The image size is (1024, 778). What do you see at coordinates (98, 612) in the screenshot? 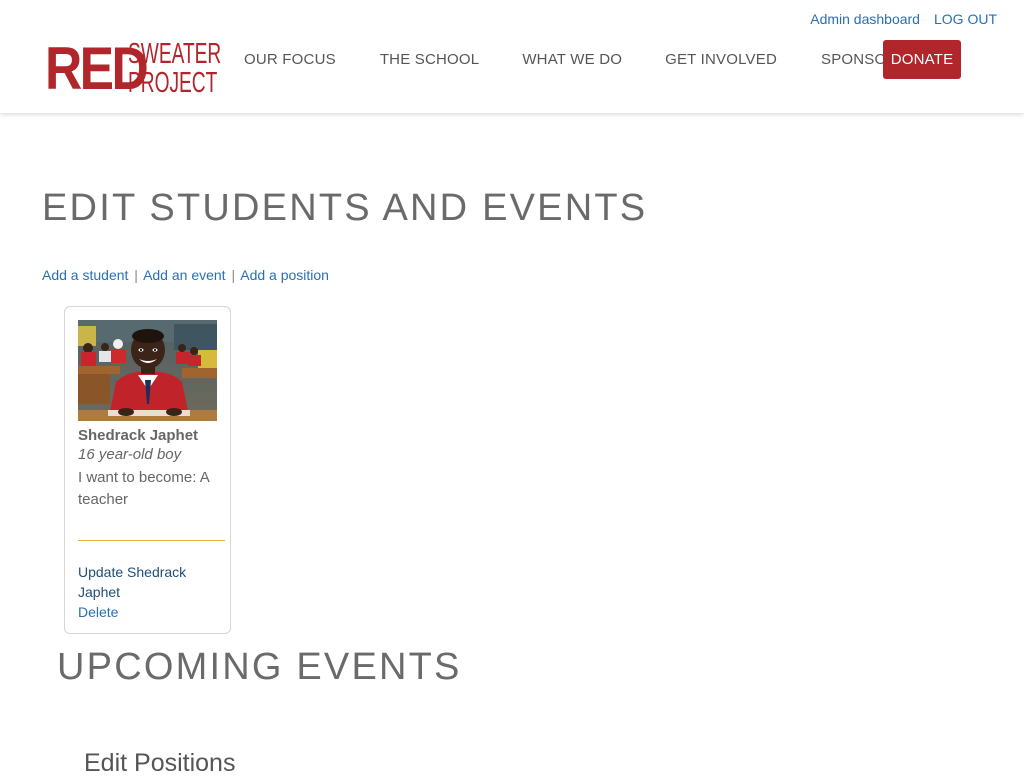
I see `delete-student-link: Delete` at bounding box center [98, 612].